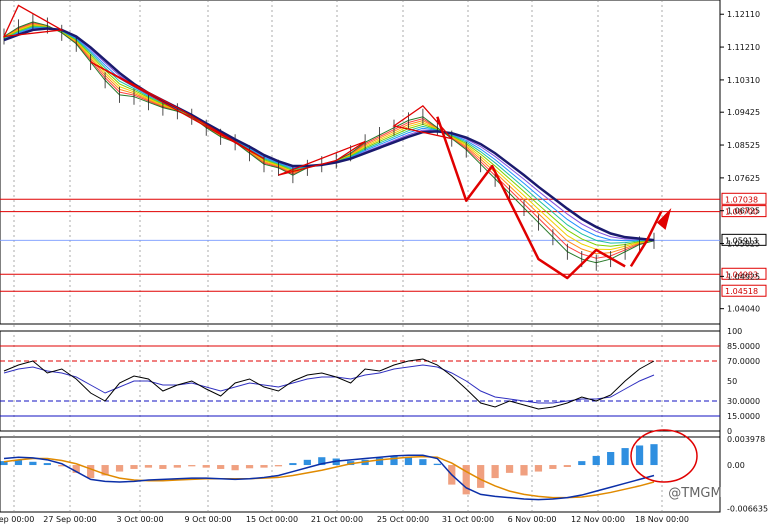 This screenshot has width=770, height=529. What do you see at coordinates (403, 519) in the screenshot?
I see `x-tick-label: 25 Oct 00:00` at bounding box center [403, 519].